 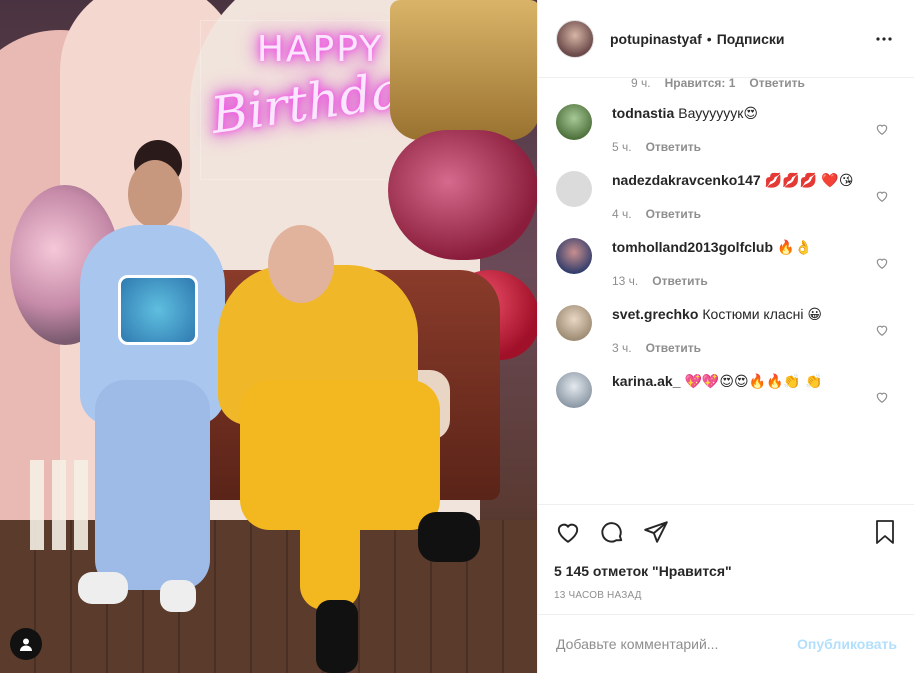 What do you see at coordinates (737, 214) in the screenshot?
I see `comment-meta: 4 ч. Ответить` at bounding box center [737, 214].